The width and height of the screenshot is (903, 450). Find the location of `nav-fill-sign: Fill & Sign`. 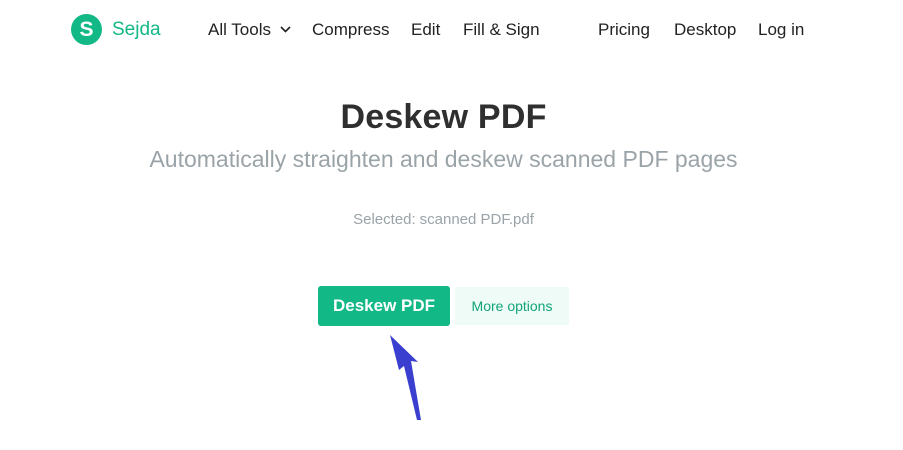

nav-fill-sign: Fill & Sign is located at coordinates (501, 30).